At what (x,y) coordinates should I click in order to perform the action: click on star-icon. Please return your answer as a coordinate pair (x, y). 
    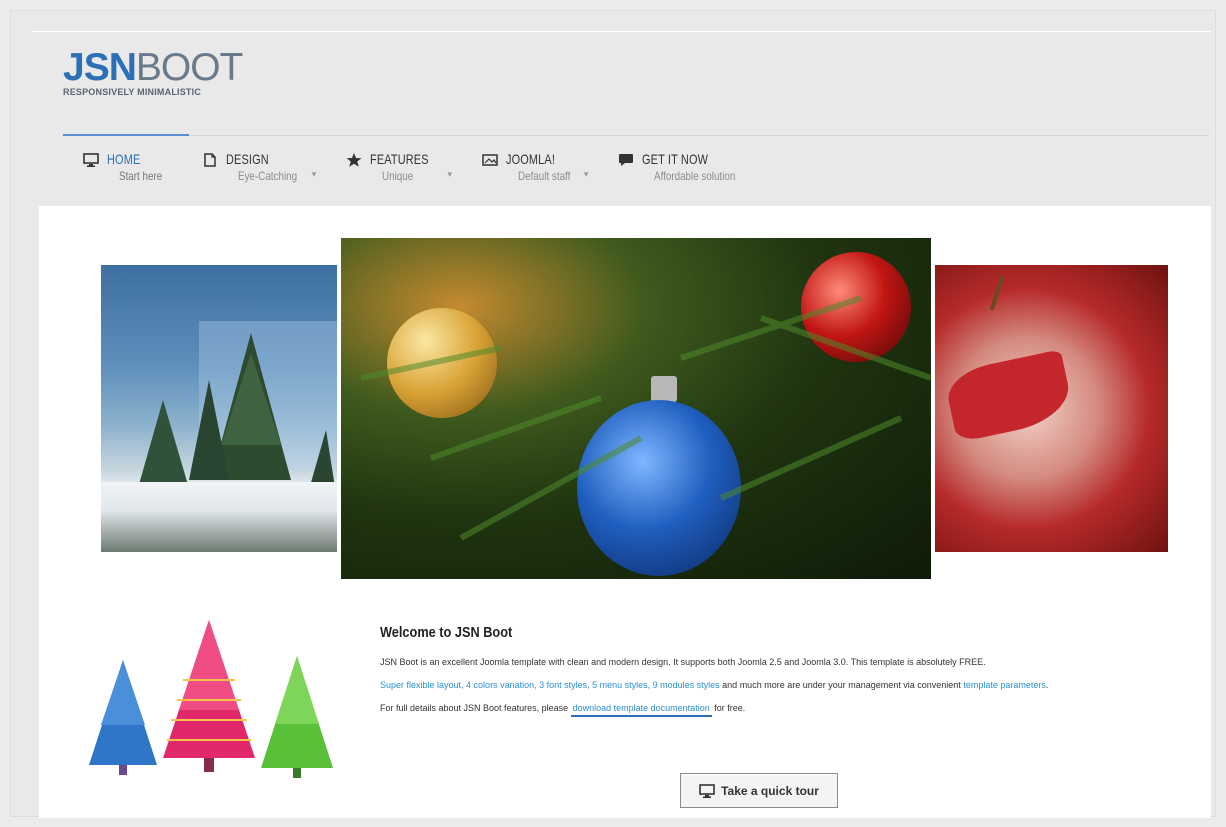
    Looking at the image, I should click on (354, 160).